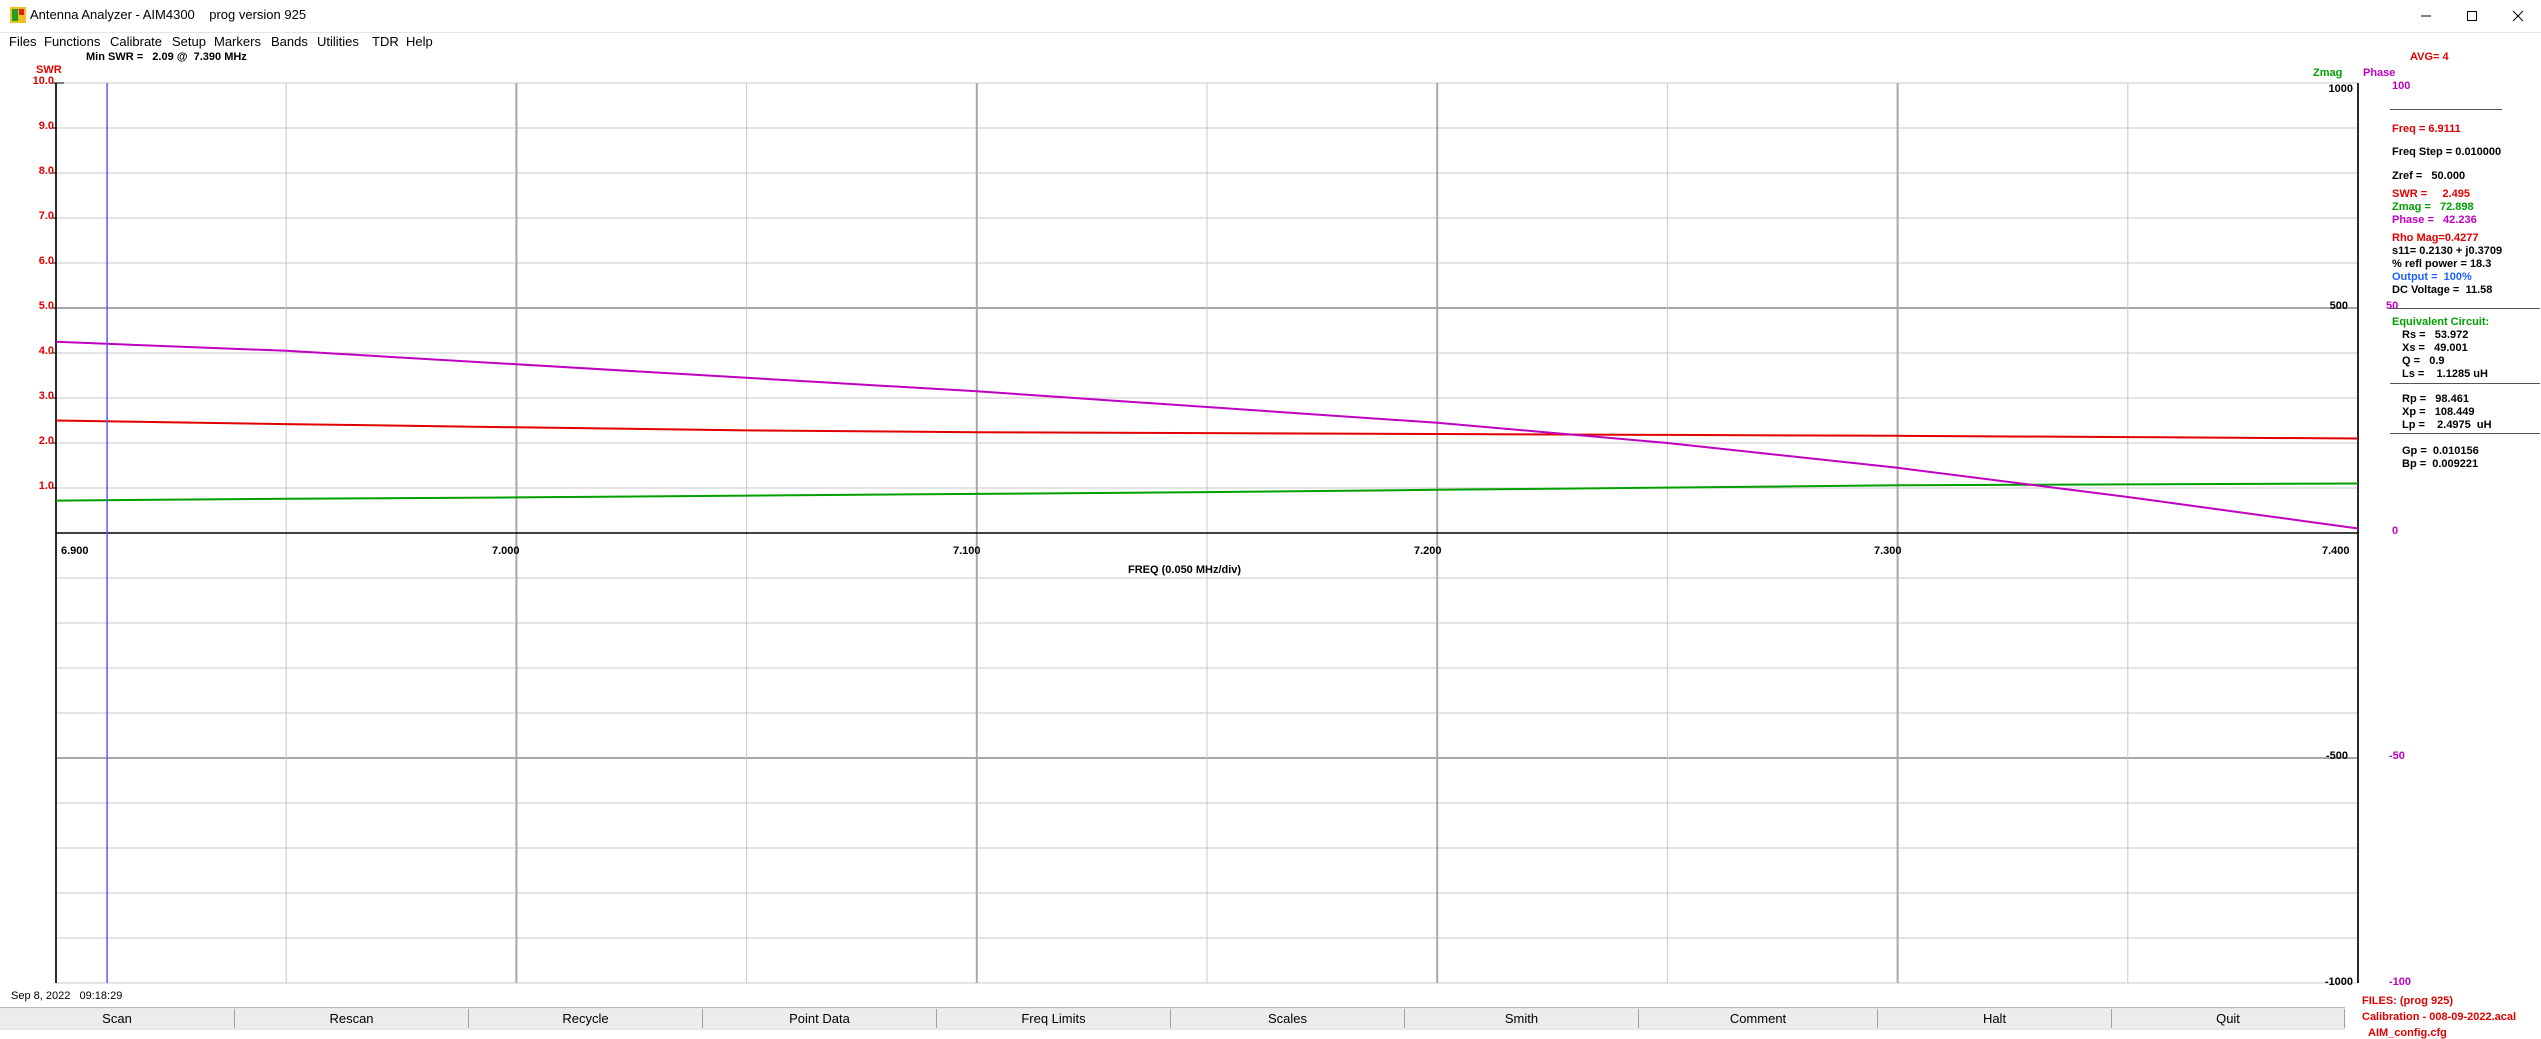  Describe the element at coordinates (2397, 756) in the screenshot. I see `phase-tick: -50` at that location.